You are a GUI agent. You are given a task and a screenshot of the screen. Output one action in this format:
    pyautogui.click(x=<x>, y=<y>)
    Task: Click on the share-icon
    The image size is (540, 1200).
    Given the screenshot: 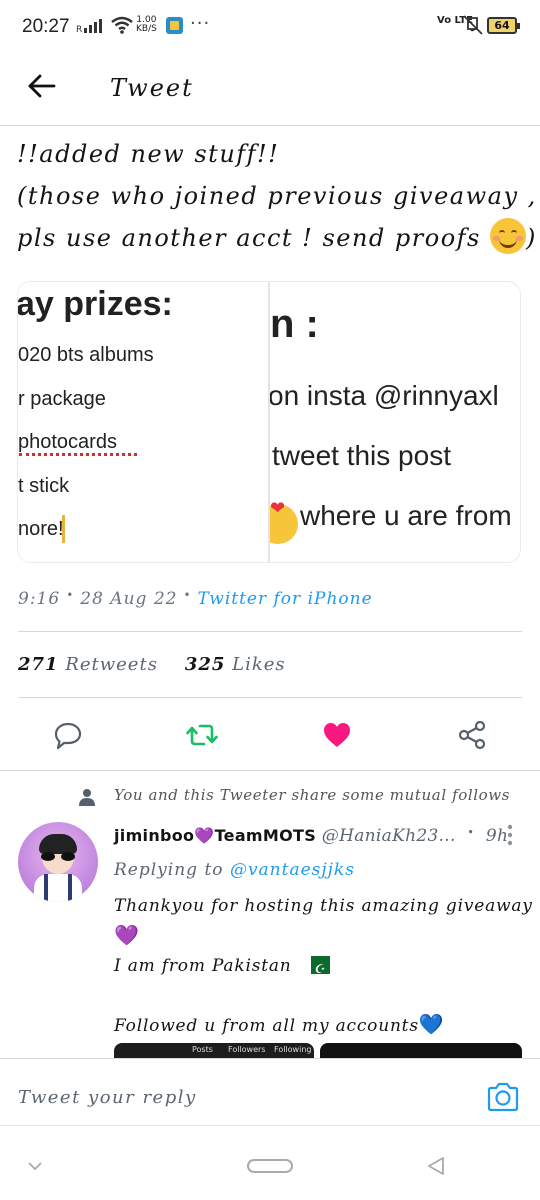 What is the action you would take?
    pyautogui.click(x=472, y=735)
    